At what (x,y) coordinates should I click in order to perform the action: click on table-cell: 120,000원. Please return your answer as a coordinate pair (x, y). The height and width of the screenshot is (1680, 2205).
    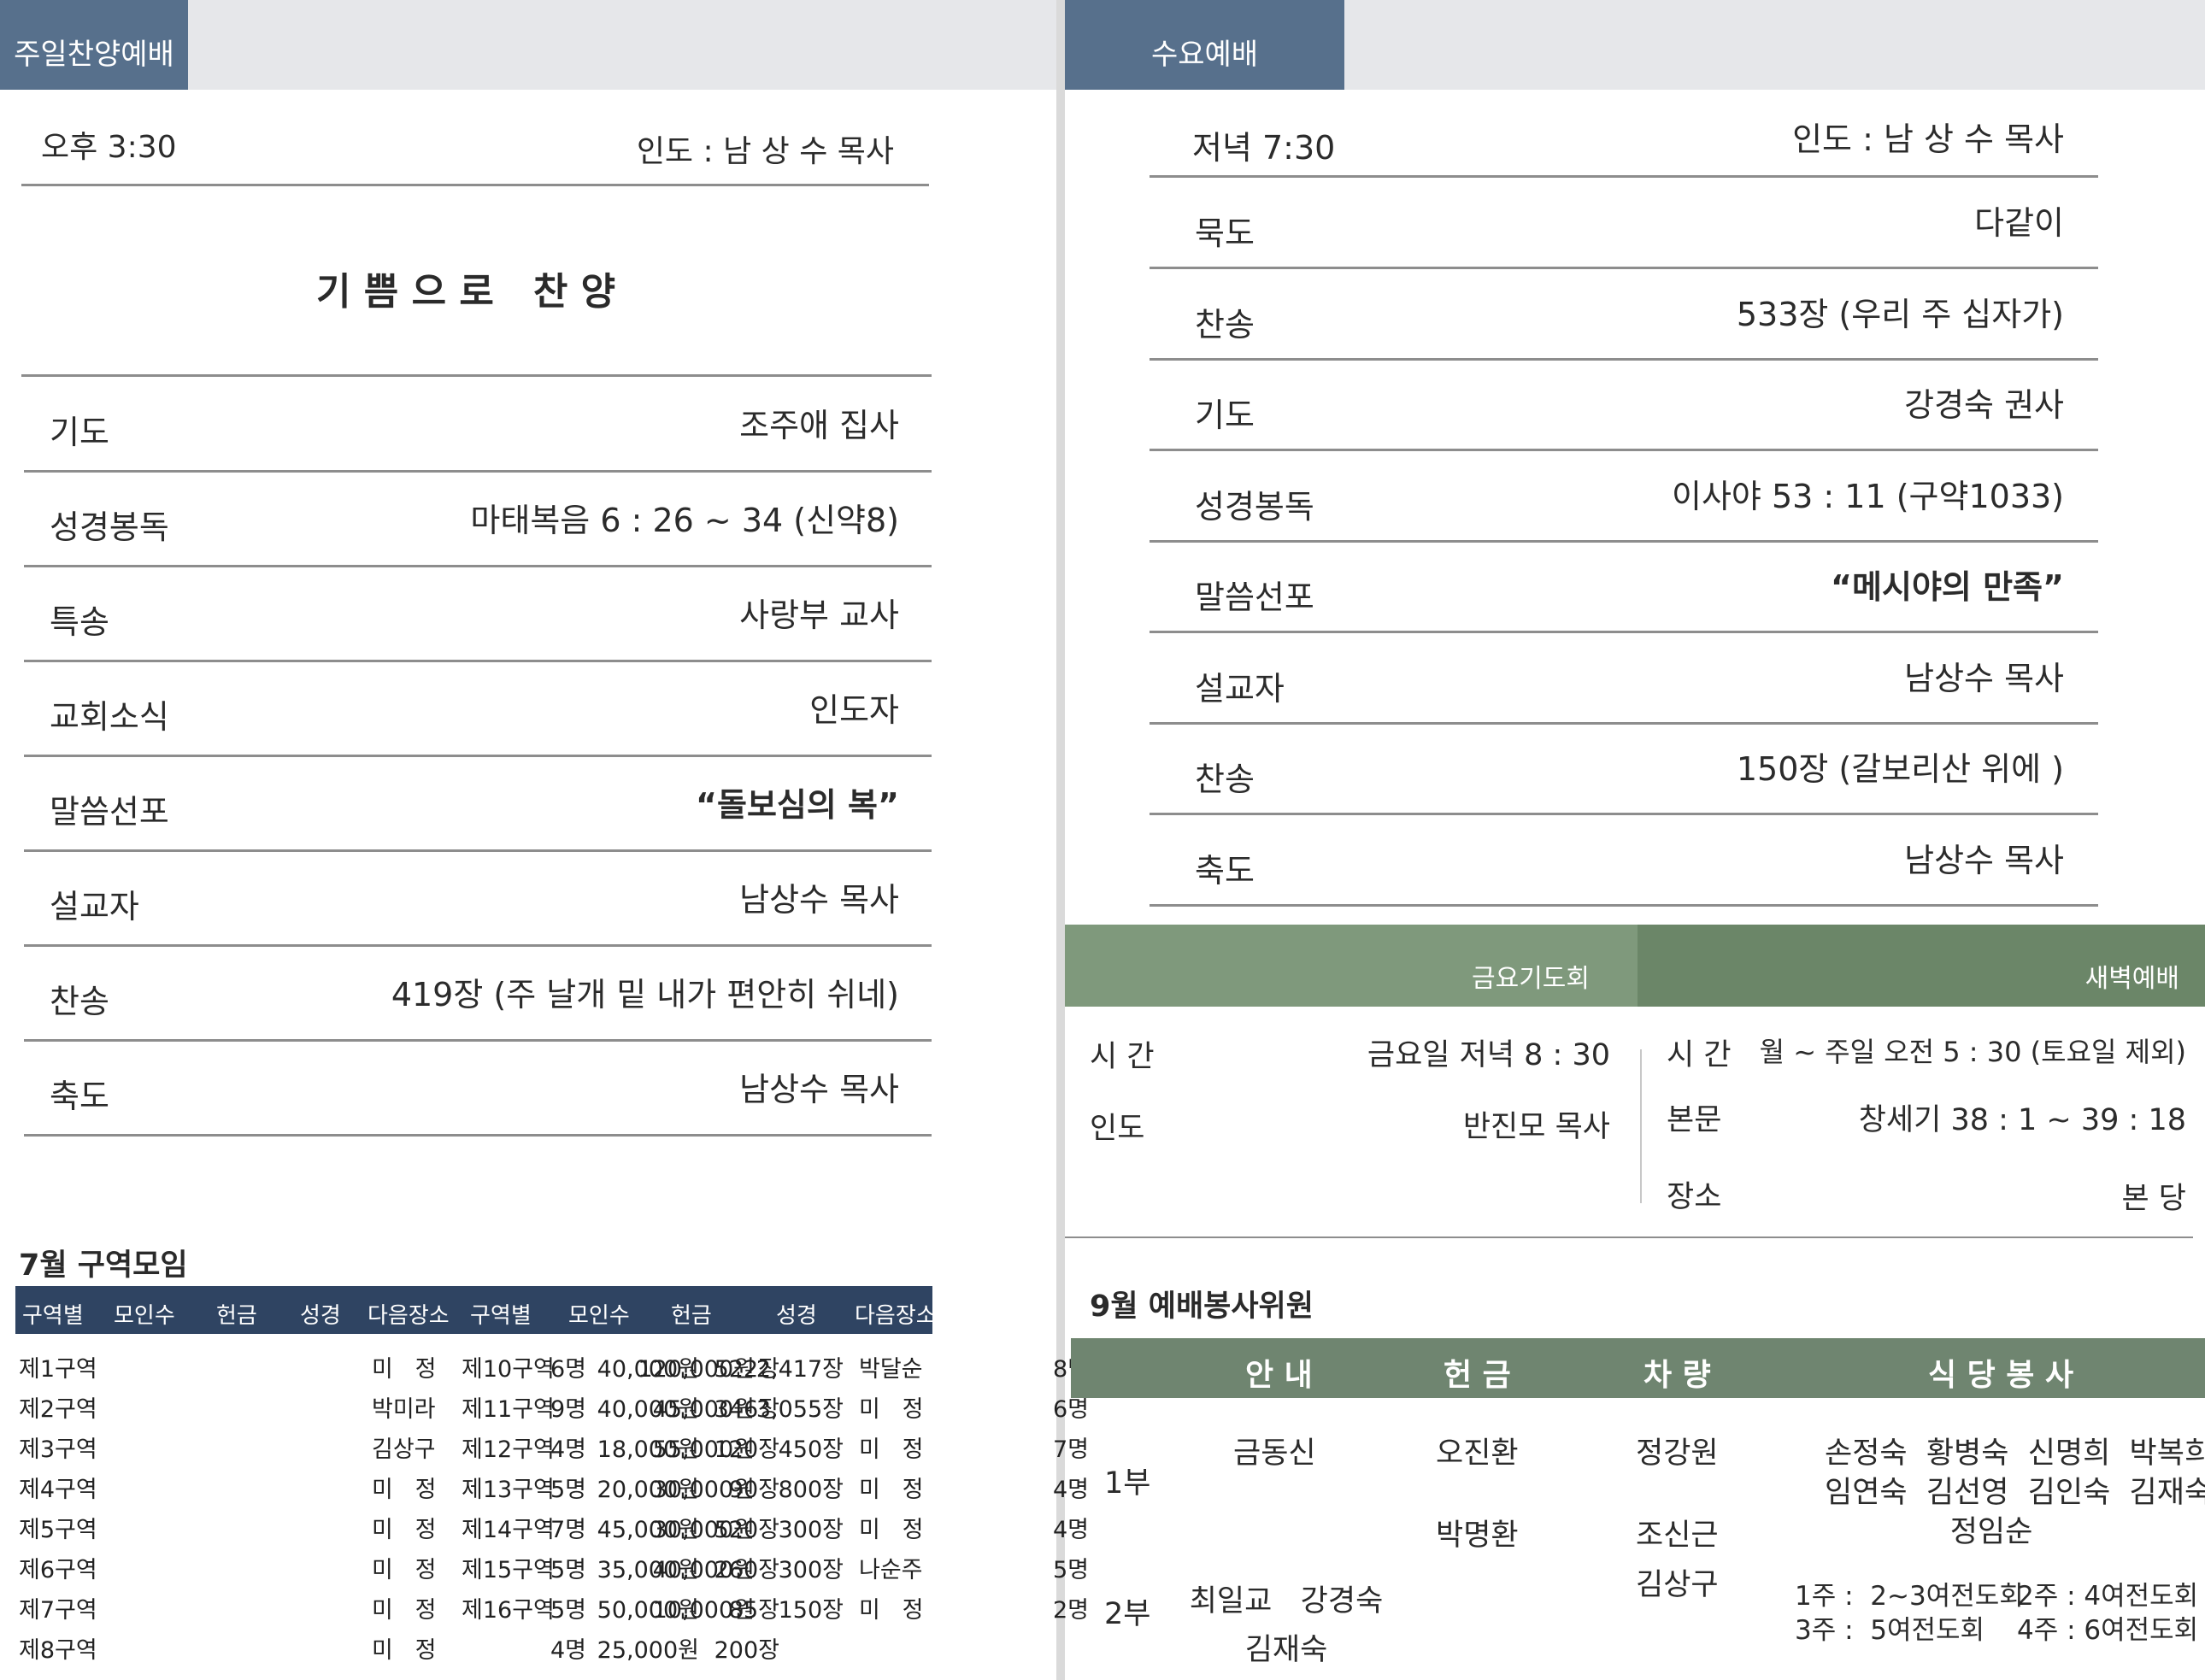
    Looking at the image, I should click on (697, 1369).